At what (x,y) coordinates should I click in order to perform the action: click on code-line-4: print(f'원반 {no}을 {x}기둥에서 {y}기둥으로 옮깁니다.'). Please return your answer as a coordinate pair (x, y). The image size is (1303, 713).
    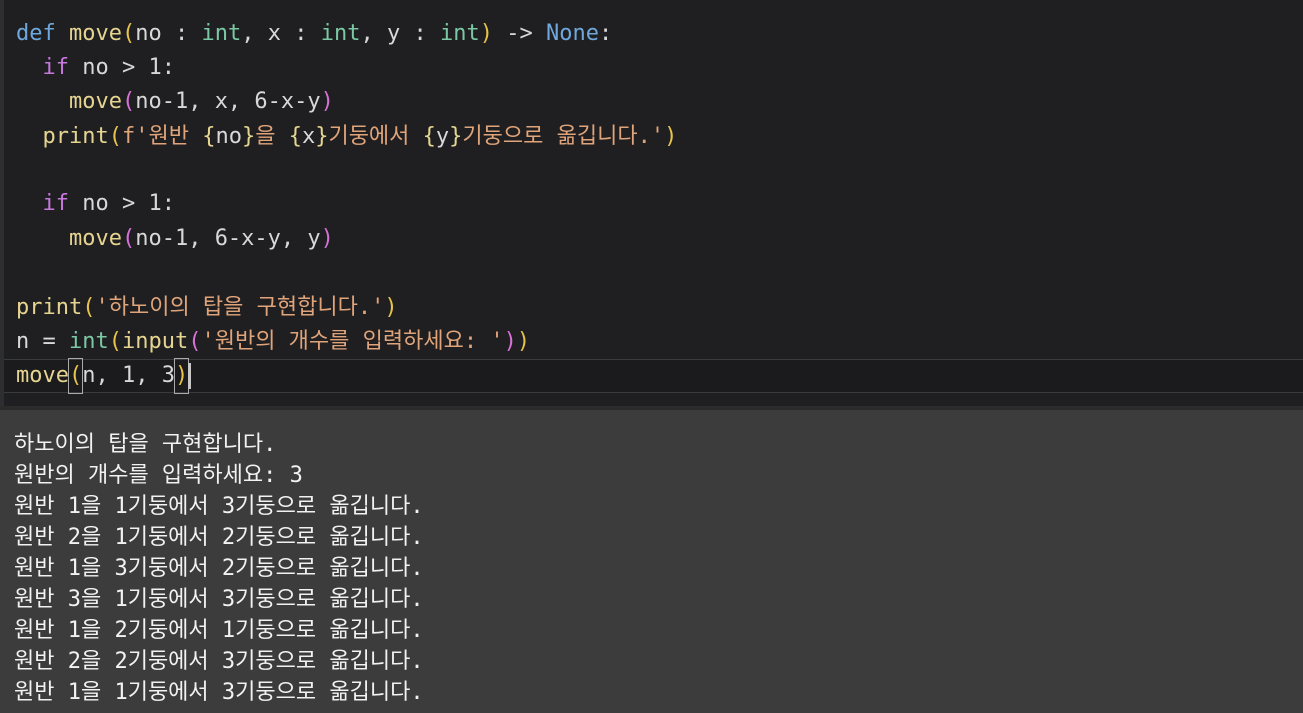
    Looking at the image, I should click on (347, 137).